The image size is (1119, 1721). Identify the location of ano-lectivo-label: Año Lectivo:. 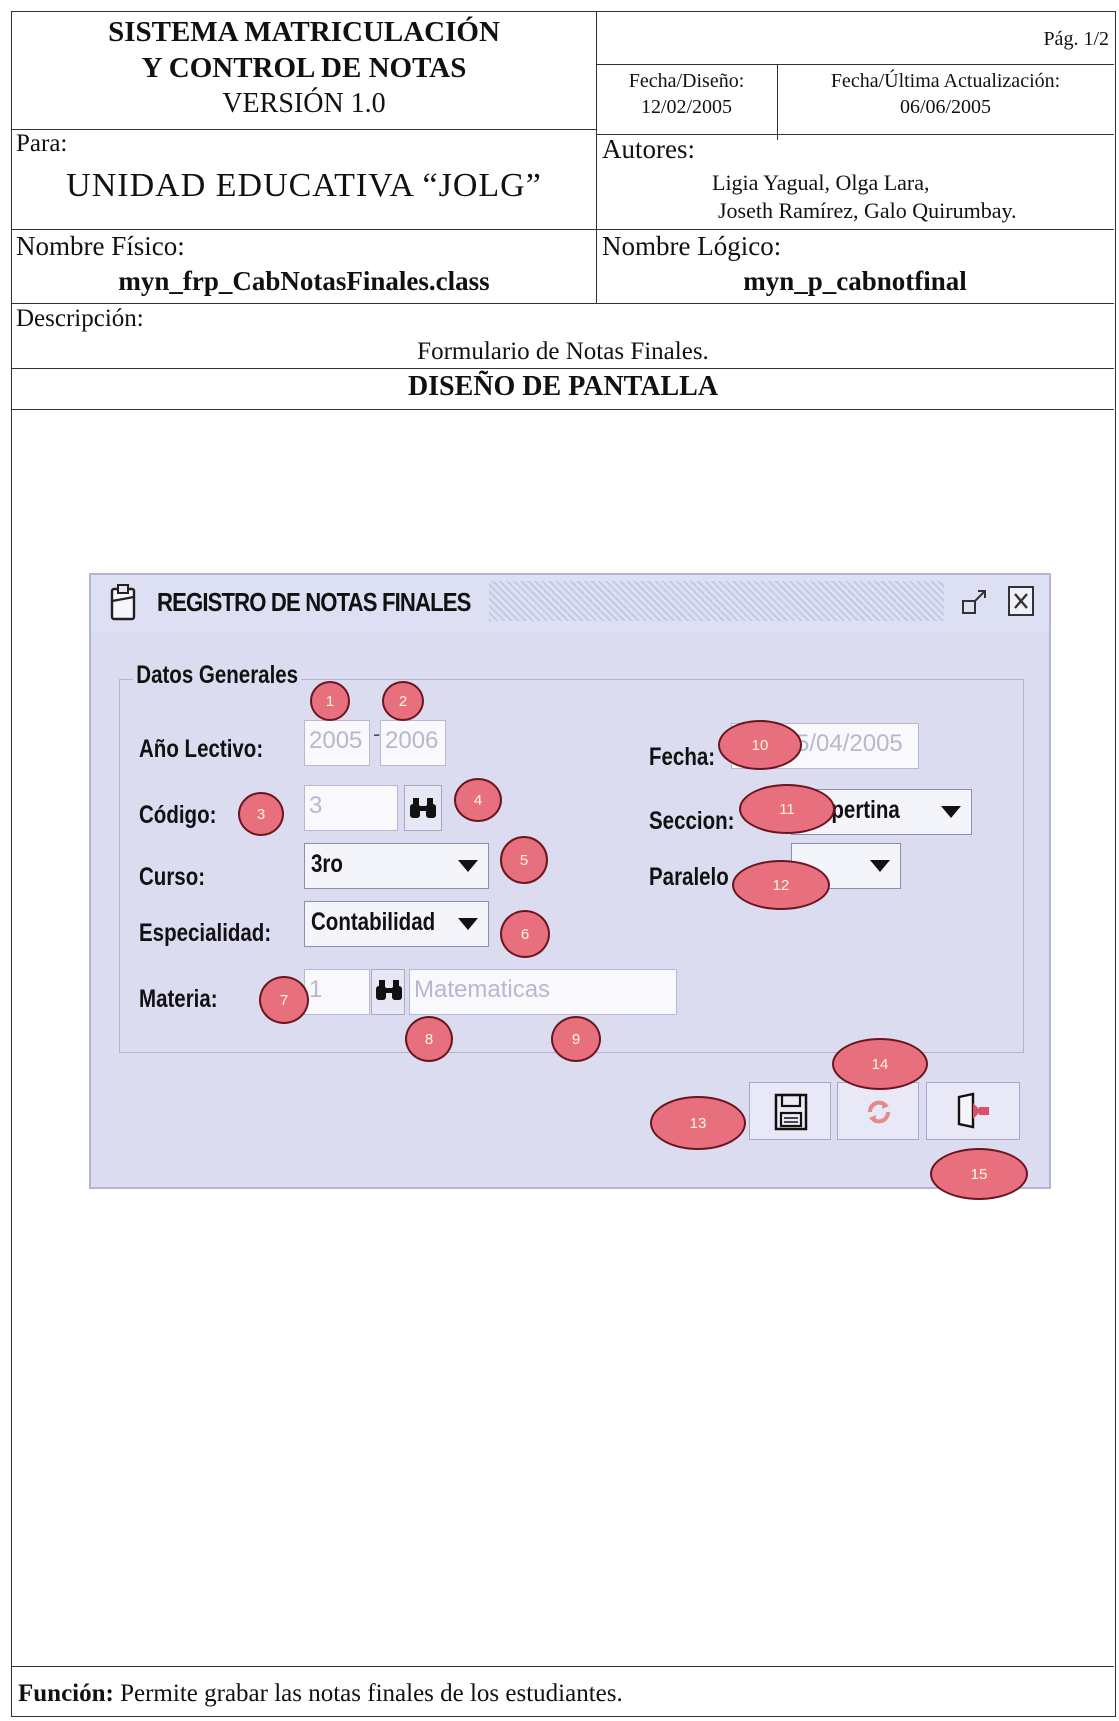
(201, 749).